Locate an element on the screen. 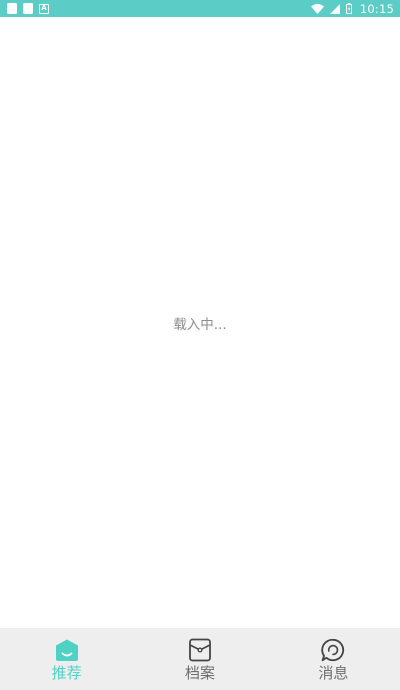  status-notifications: A is located at coordinates (28, 8).